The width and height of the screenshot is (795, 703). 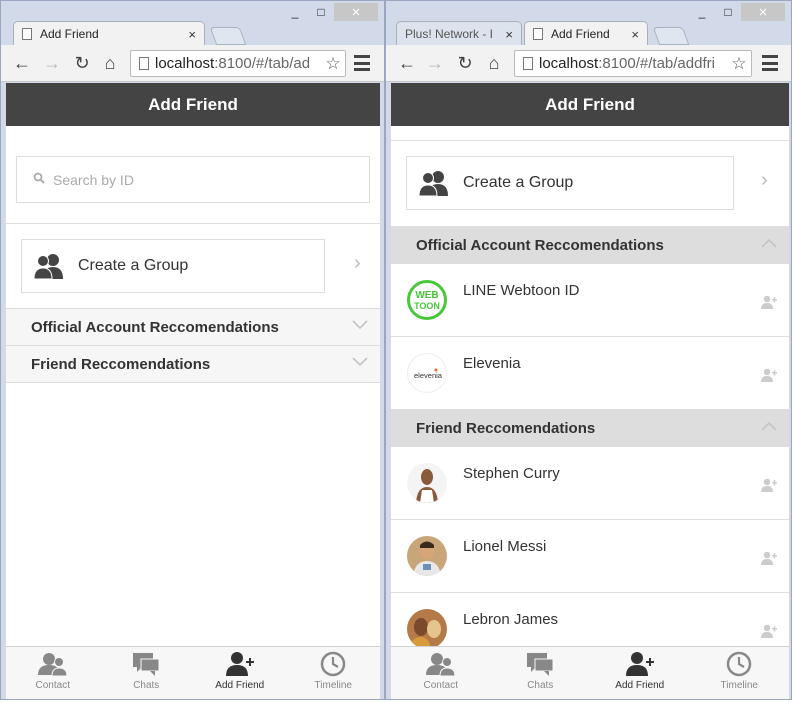 I want to click on item-name: Stephen Curry, so click(x=511, y=473).